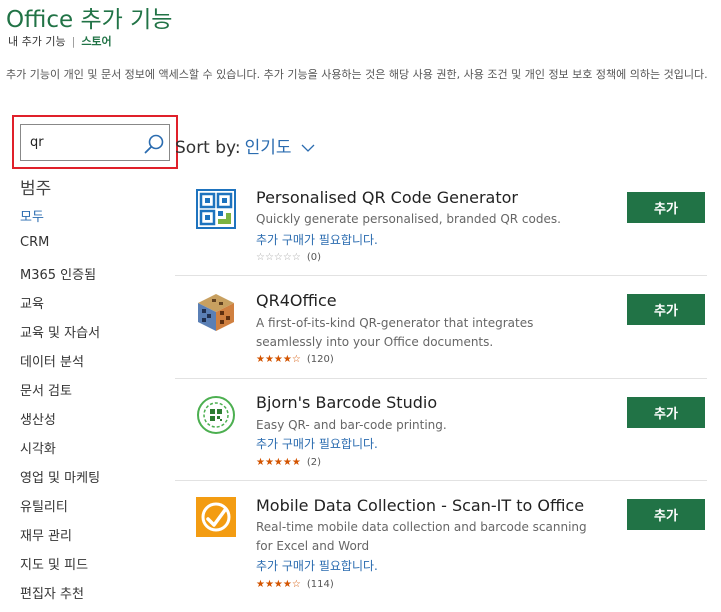  I want to click on category-item: 교육, so click(60, 307).